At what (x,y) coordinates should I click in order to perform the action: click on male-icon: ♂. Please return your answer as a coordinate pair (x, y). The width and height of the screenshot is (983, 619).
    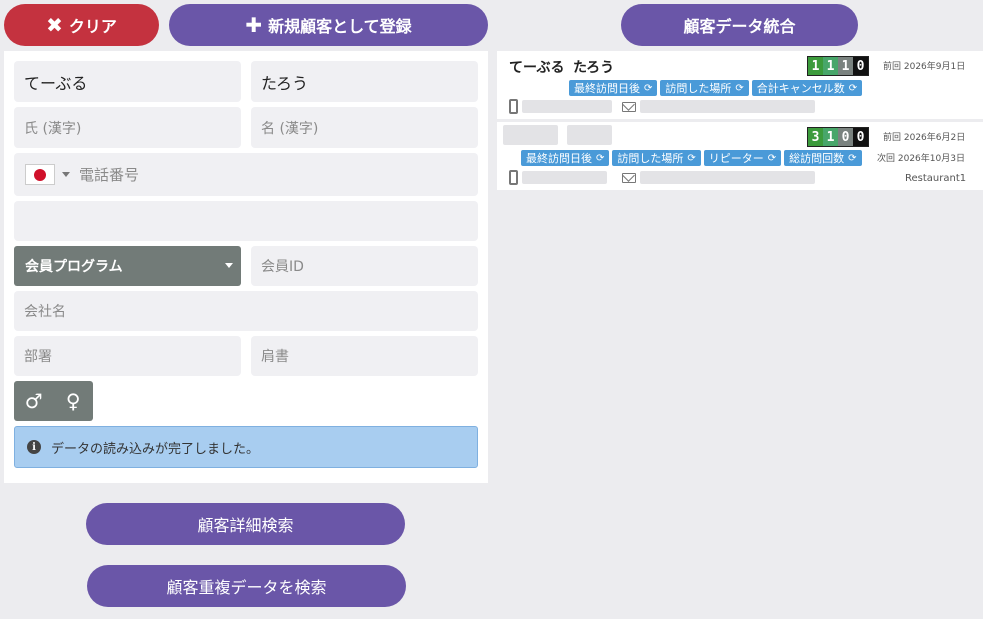
    Looking at the image, I should click on (34, 401).